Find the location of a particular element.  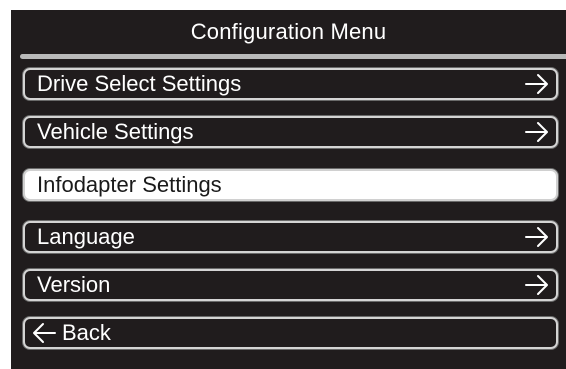

back-button: Back is located at coordinates (290, 333).